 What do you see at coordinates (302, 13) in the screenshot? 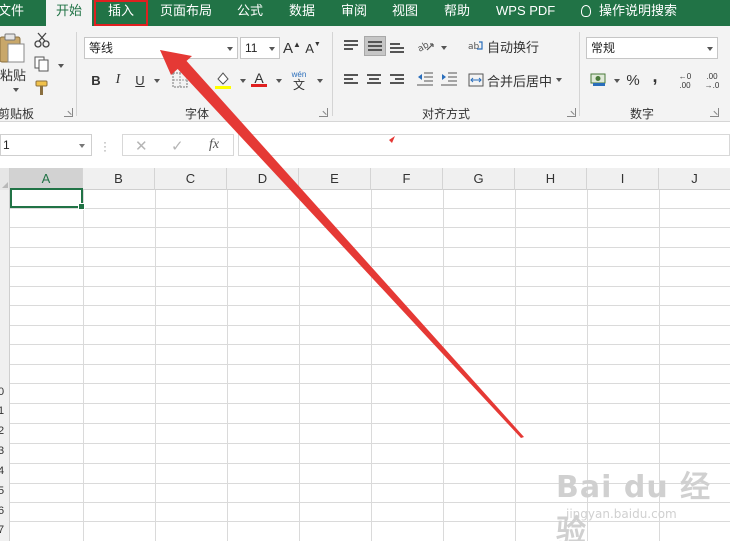
I see `tab-data: 数据` at bounding box center [302, 13].